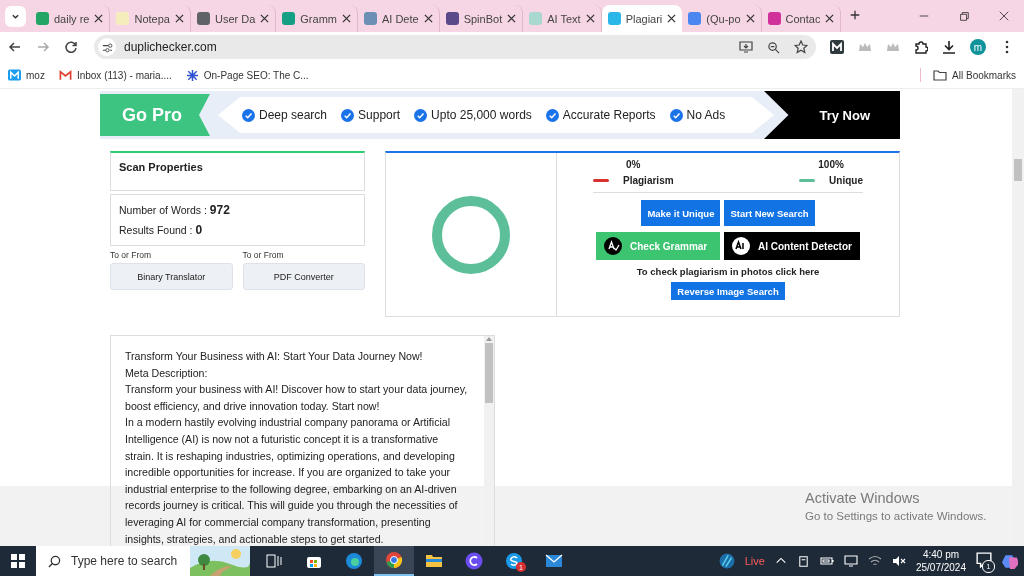 This screenshot has width=1024, height=576. Describe the element at coordinates (773, 47) in the screenshot. I see `zoom-icon` at that location.